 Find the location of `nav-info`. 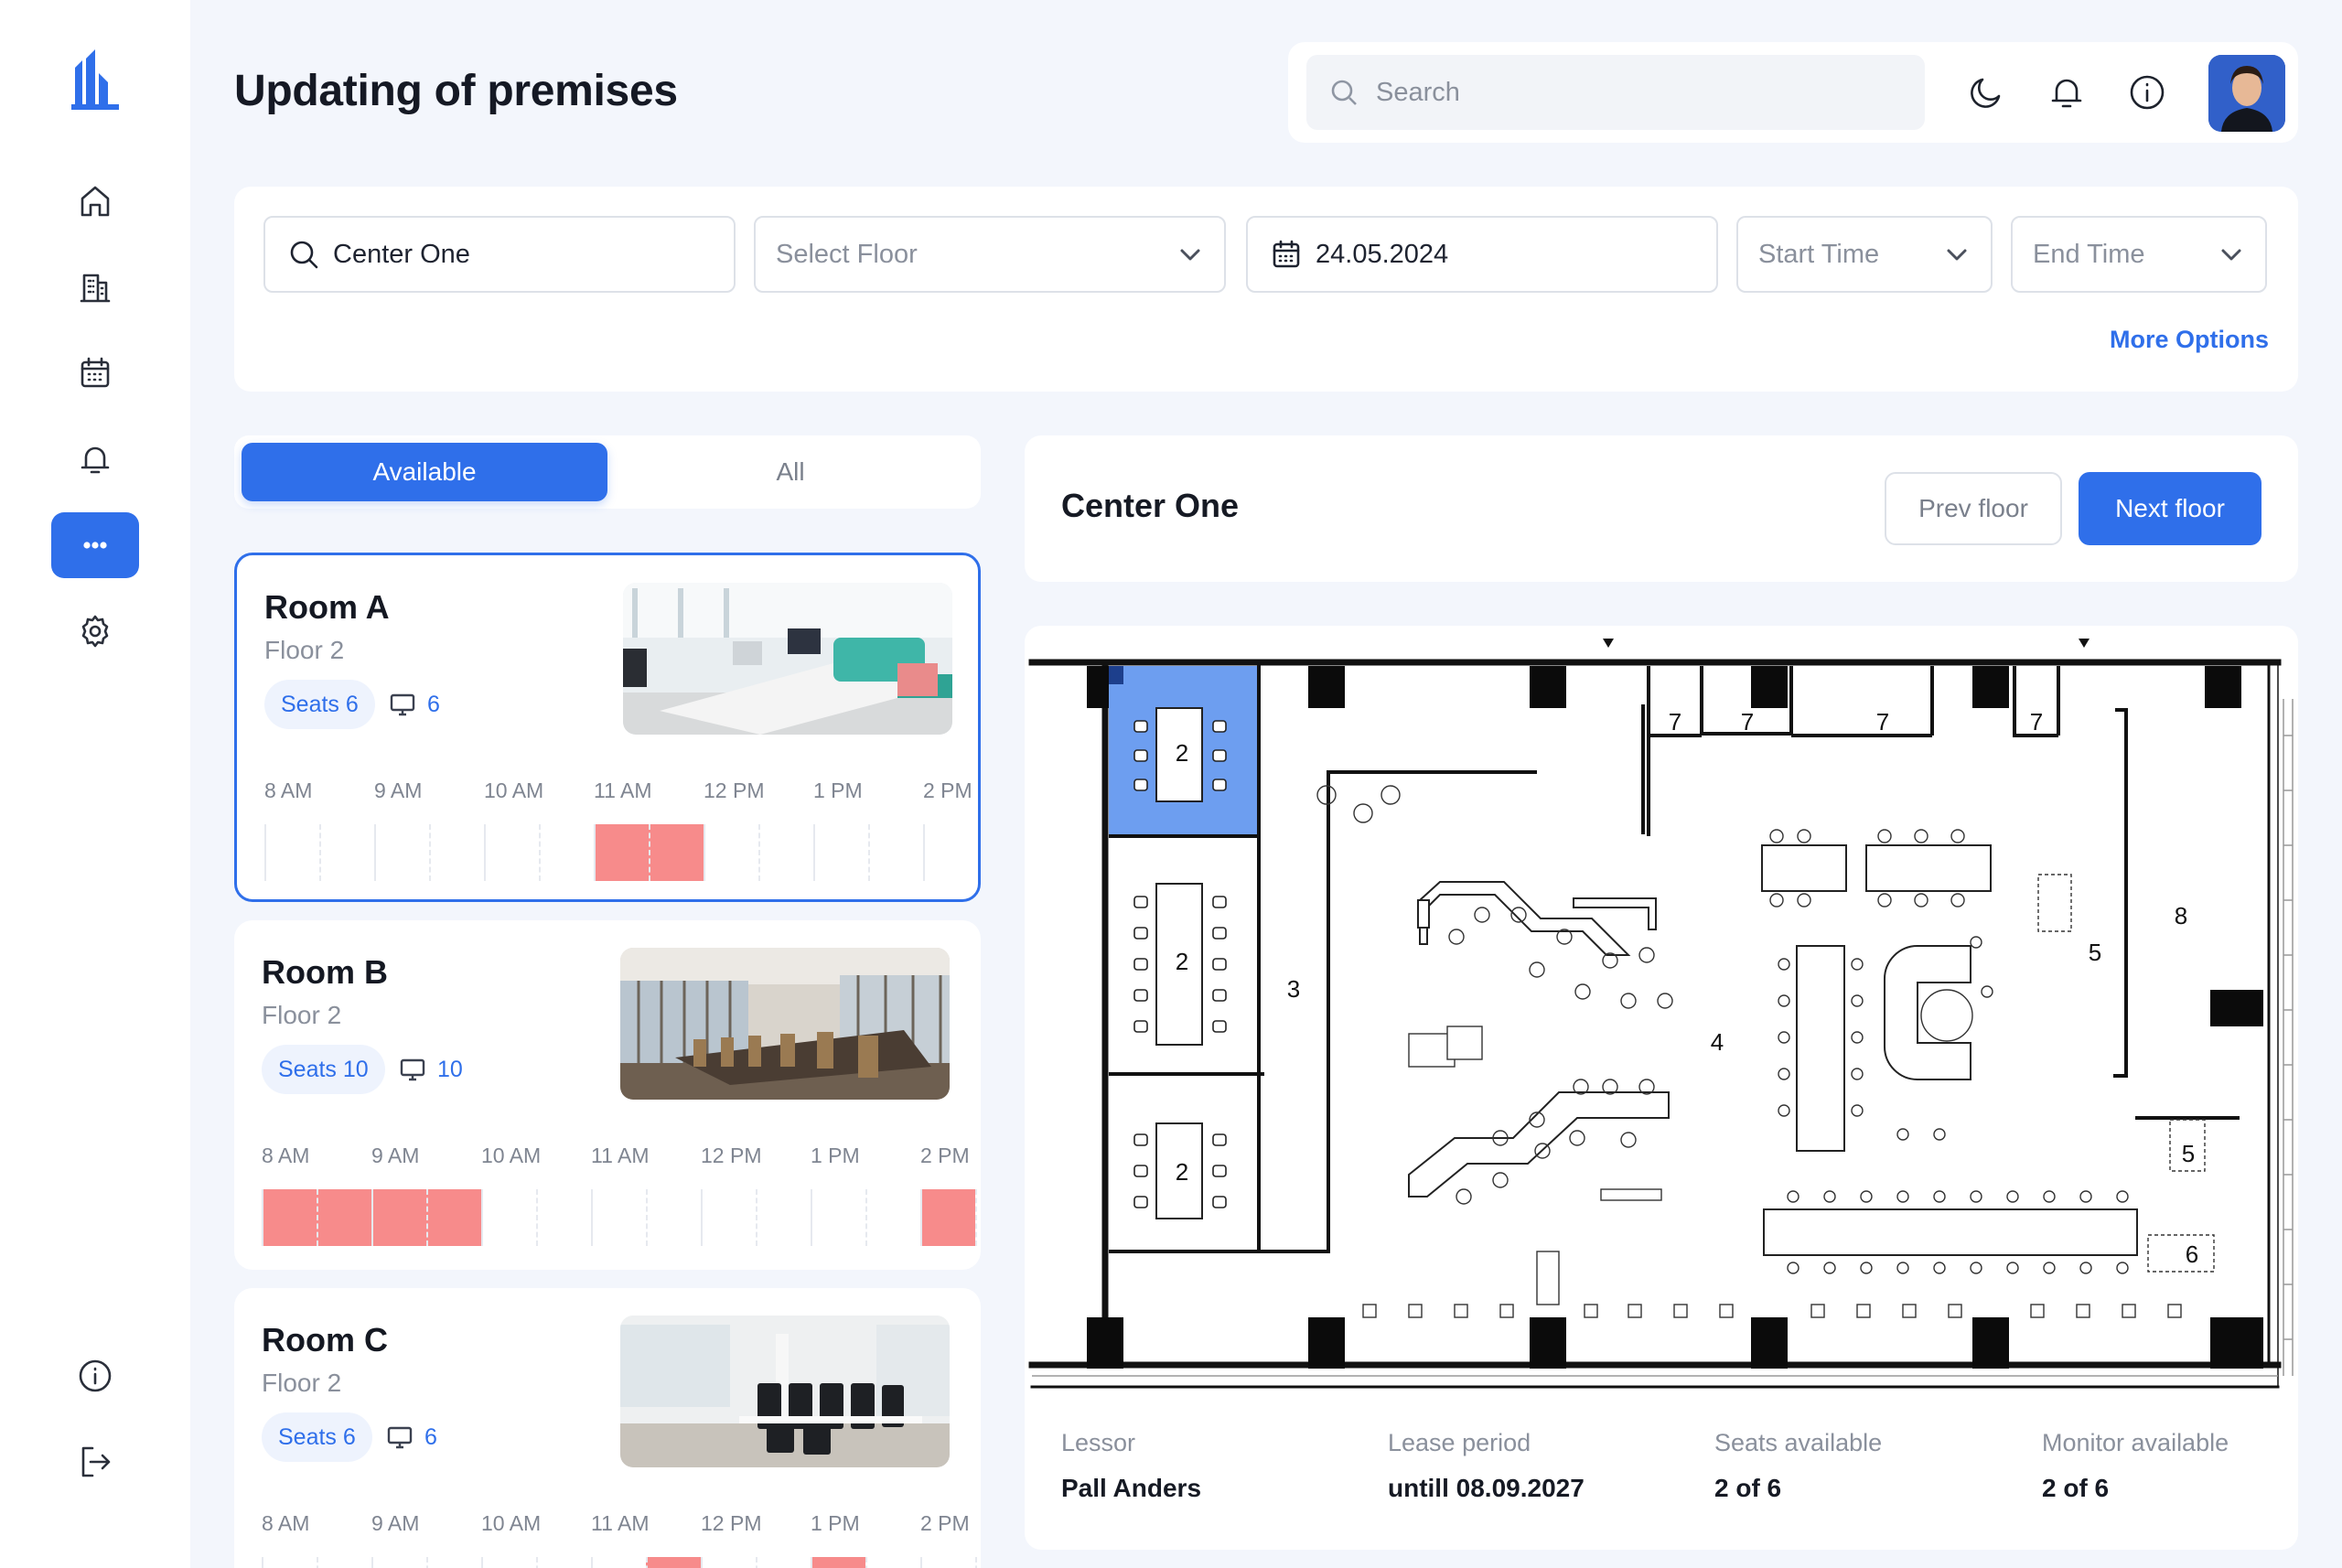

nav-info is located at coordinates (95, 1376).